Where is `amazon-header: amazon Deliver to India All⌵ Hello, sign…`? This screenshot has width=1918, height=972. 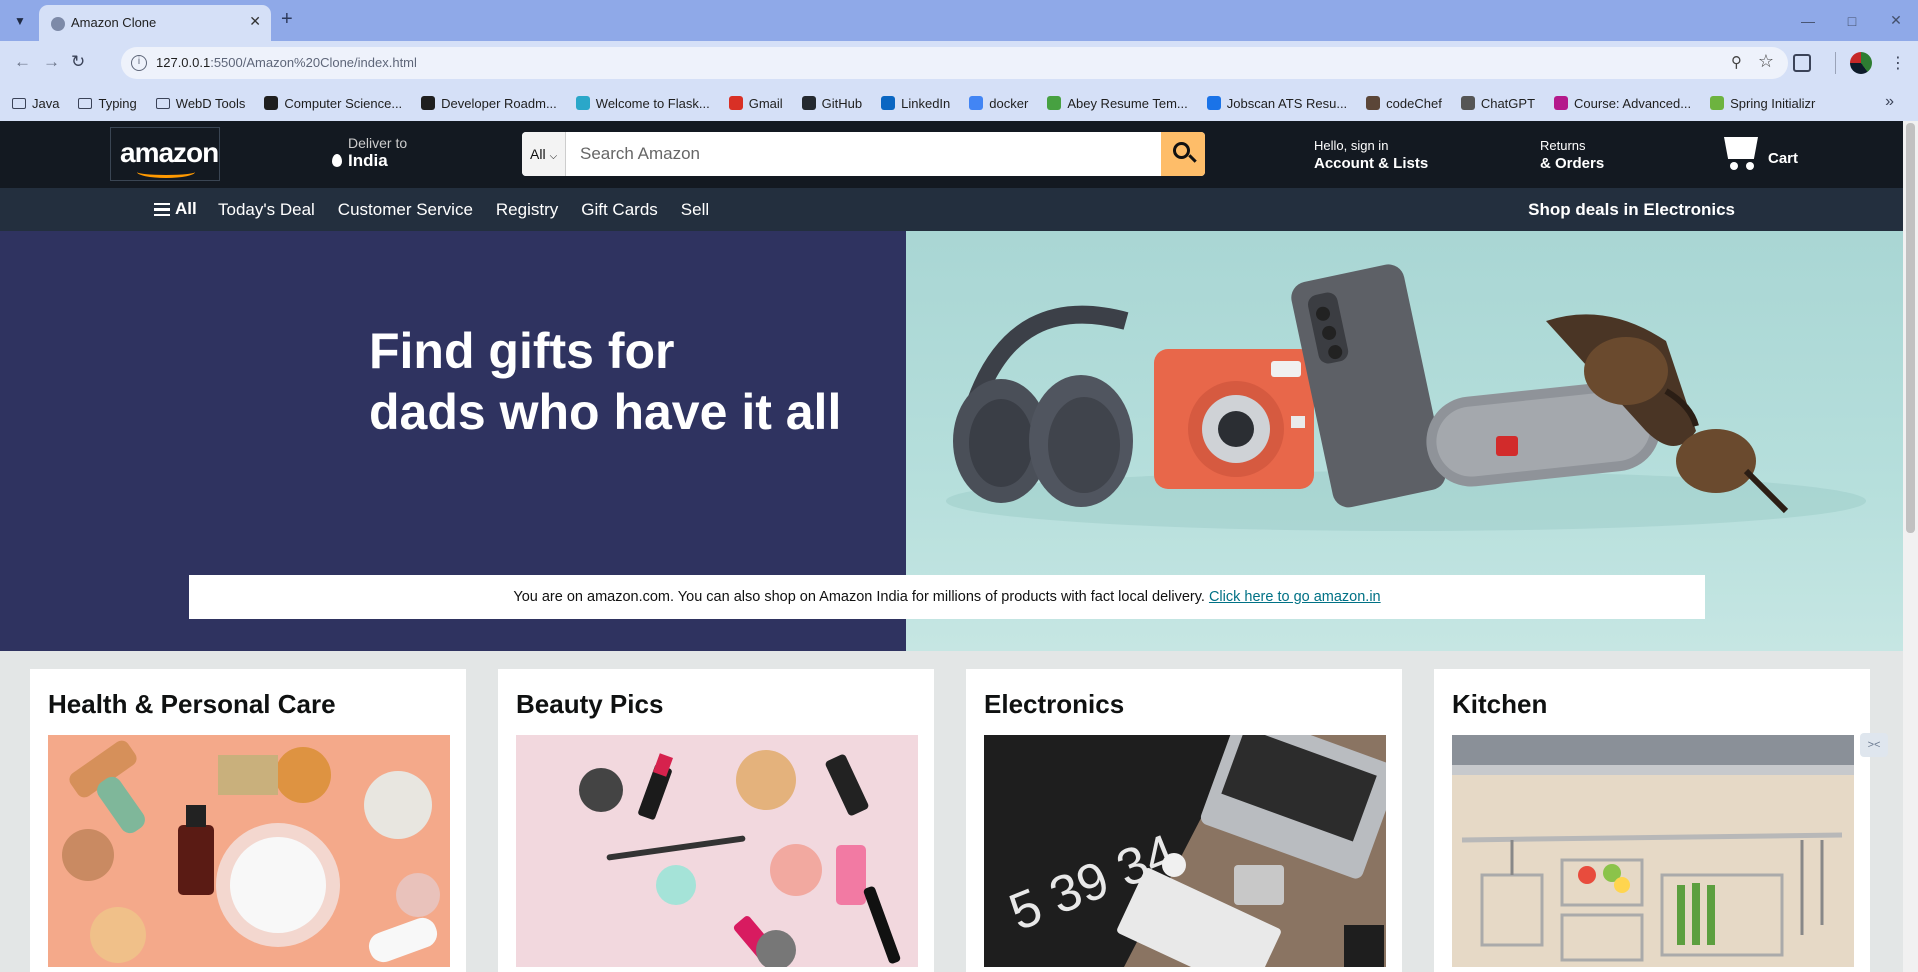 amazon-header: amazon Deliver to India All⌵ Hello, sign… is located at coordinates (951, 154).